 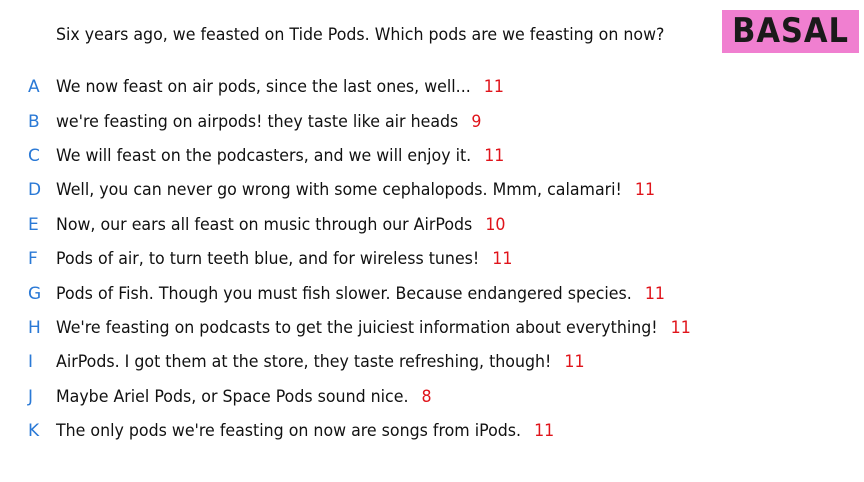 What do you see at coordinates (34, 122) in the screenshot?
I see `answer-letter: B` at bounding box center [34, 122].